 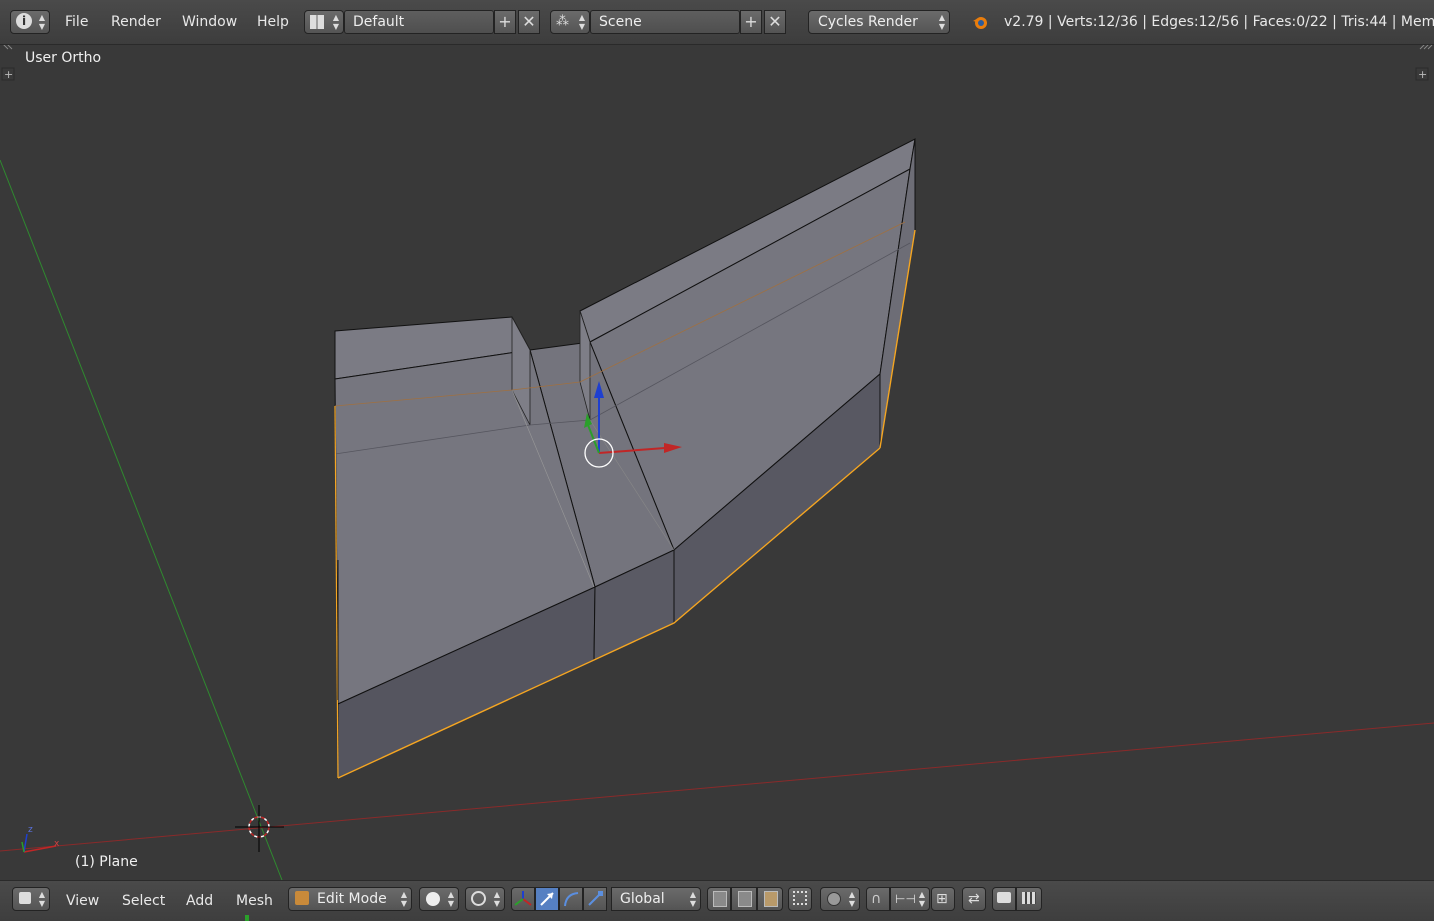 I want to click on view-label: User Ortho, so click(x=63, y=58).